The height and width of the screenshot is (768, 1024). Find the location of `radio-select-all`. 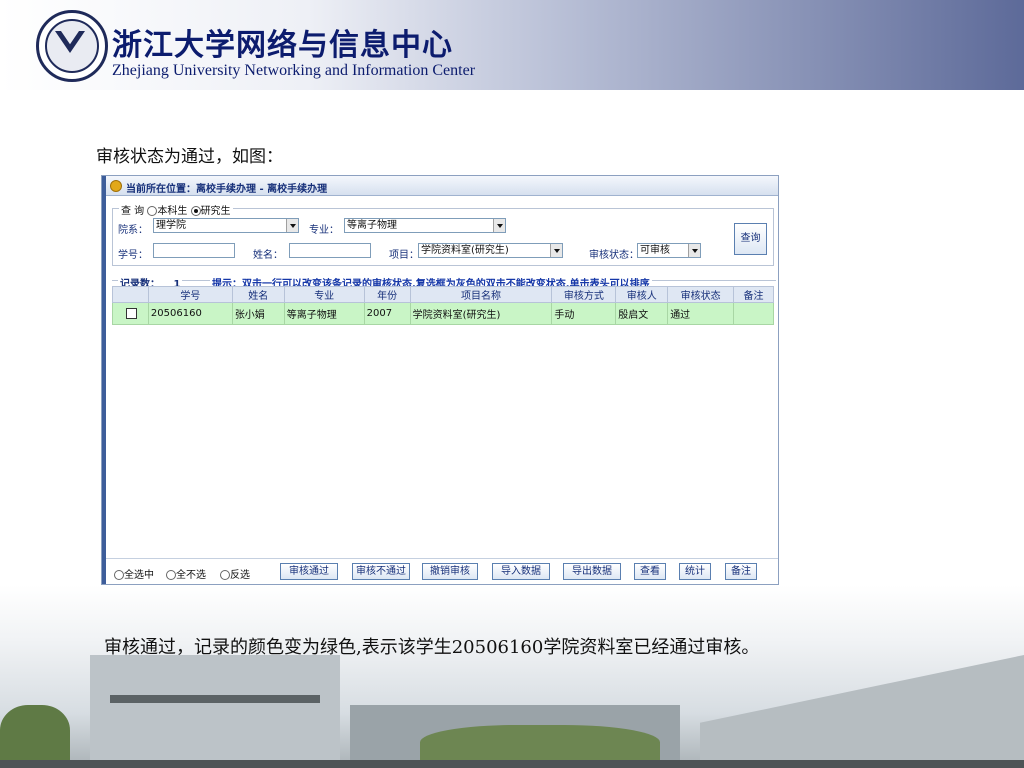

radio-select-all is located at coordinates (119, 575).